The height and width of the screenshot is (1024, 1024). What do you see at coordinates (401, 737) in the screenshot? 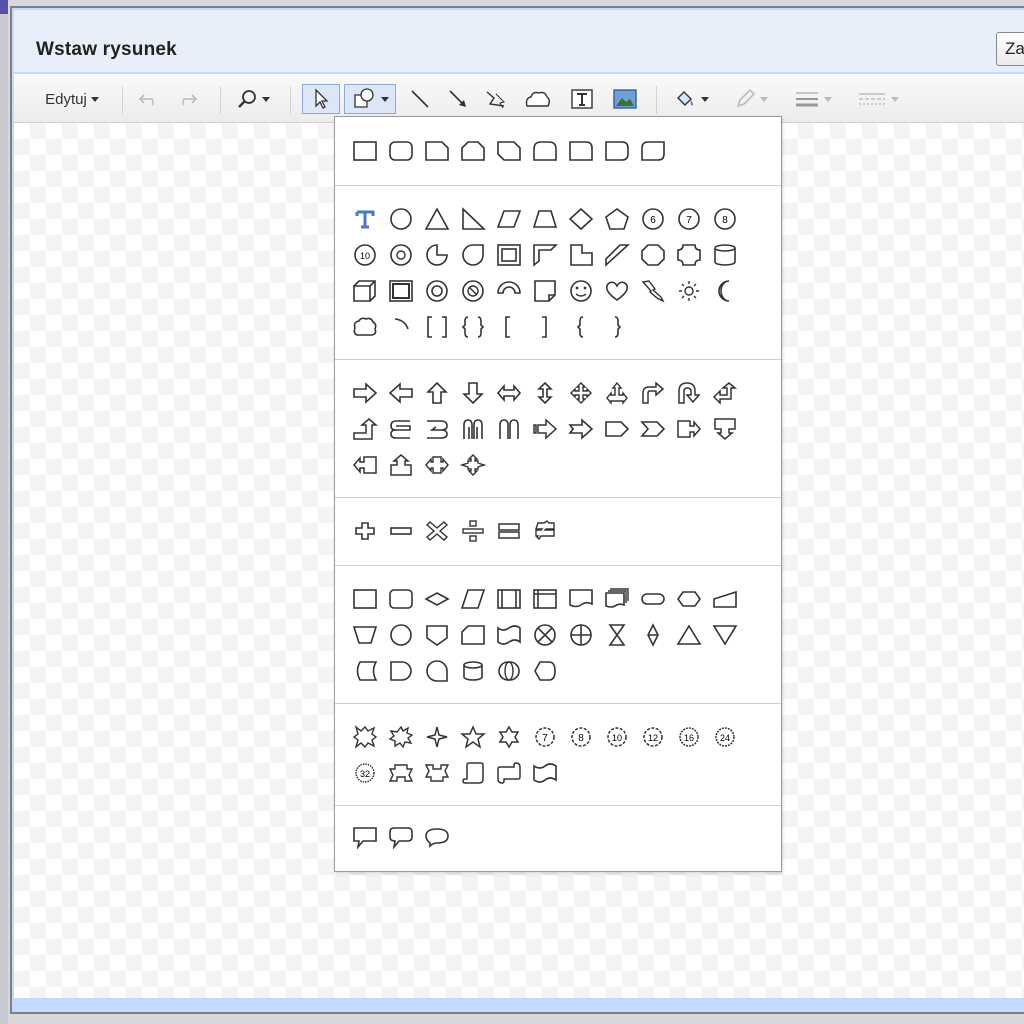
I see `explosion-2-shape` at bounding box center [401, 737].